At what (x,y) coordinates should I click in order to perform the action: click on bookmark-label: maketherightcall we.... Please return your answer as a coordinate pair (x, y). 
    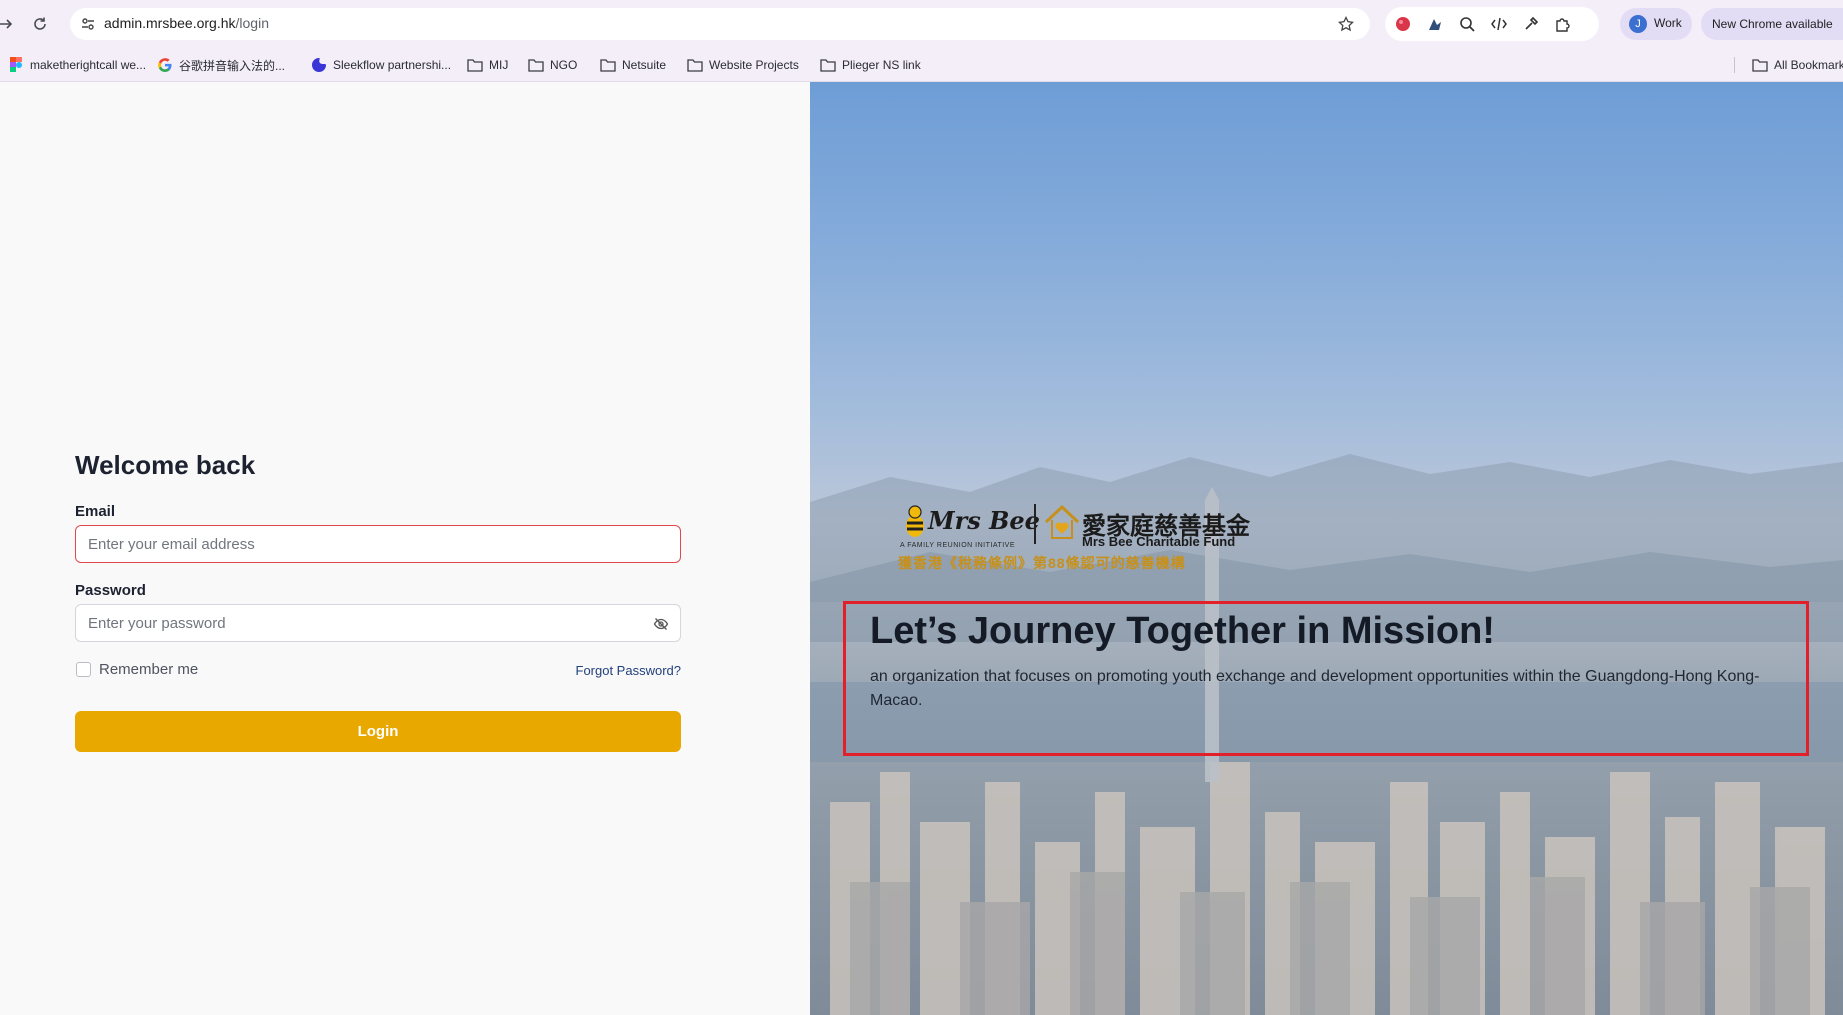
    Looking at the image, I should click on (88, 65).